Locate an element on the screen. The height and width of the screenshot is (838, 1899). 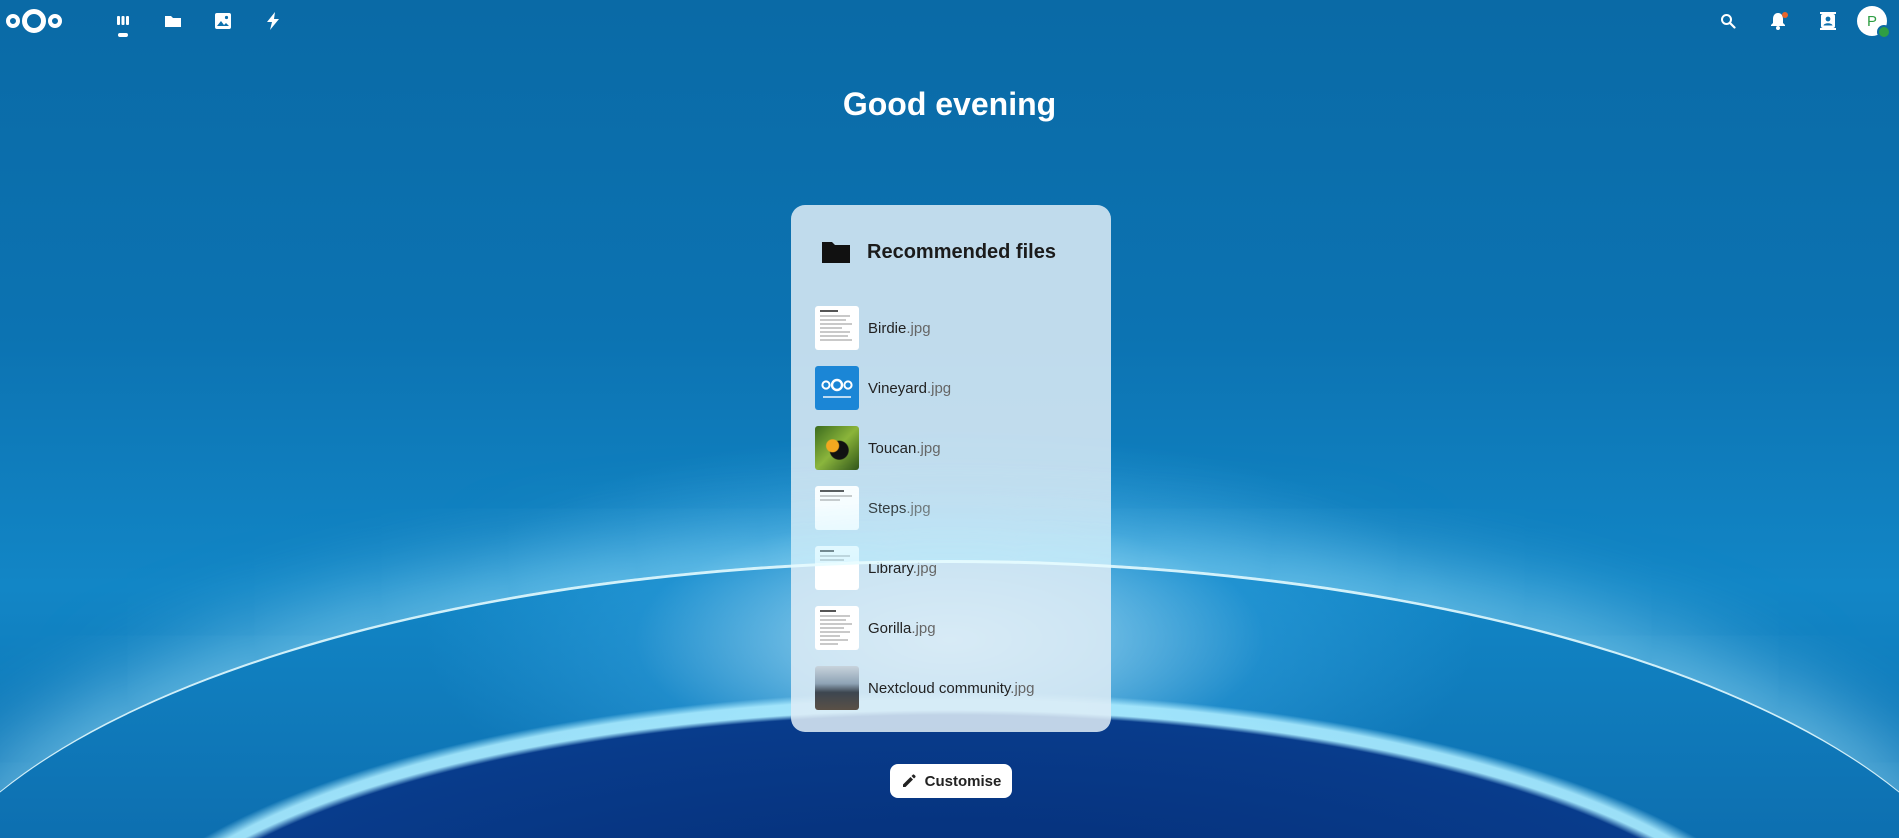
dashboard-icon is located at coordinates (123, 20).